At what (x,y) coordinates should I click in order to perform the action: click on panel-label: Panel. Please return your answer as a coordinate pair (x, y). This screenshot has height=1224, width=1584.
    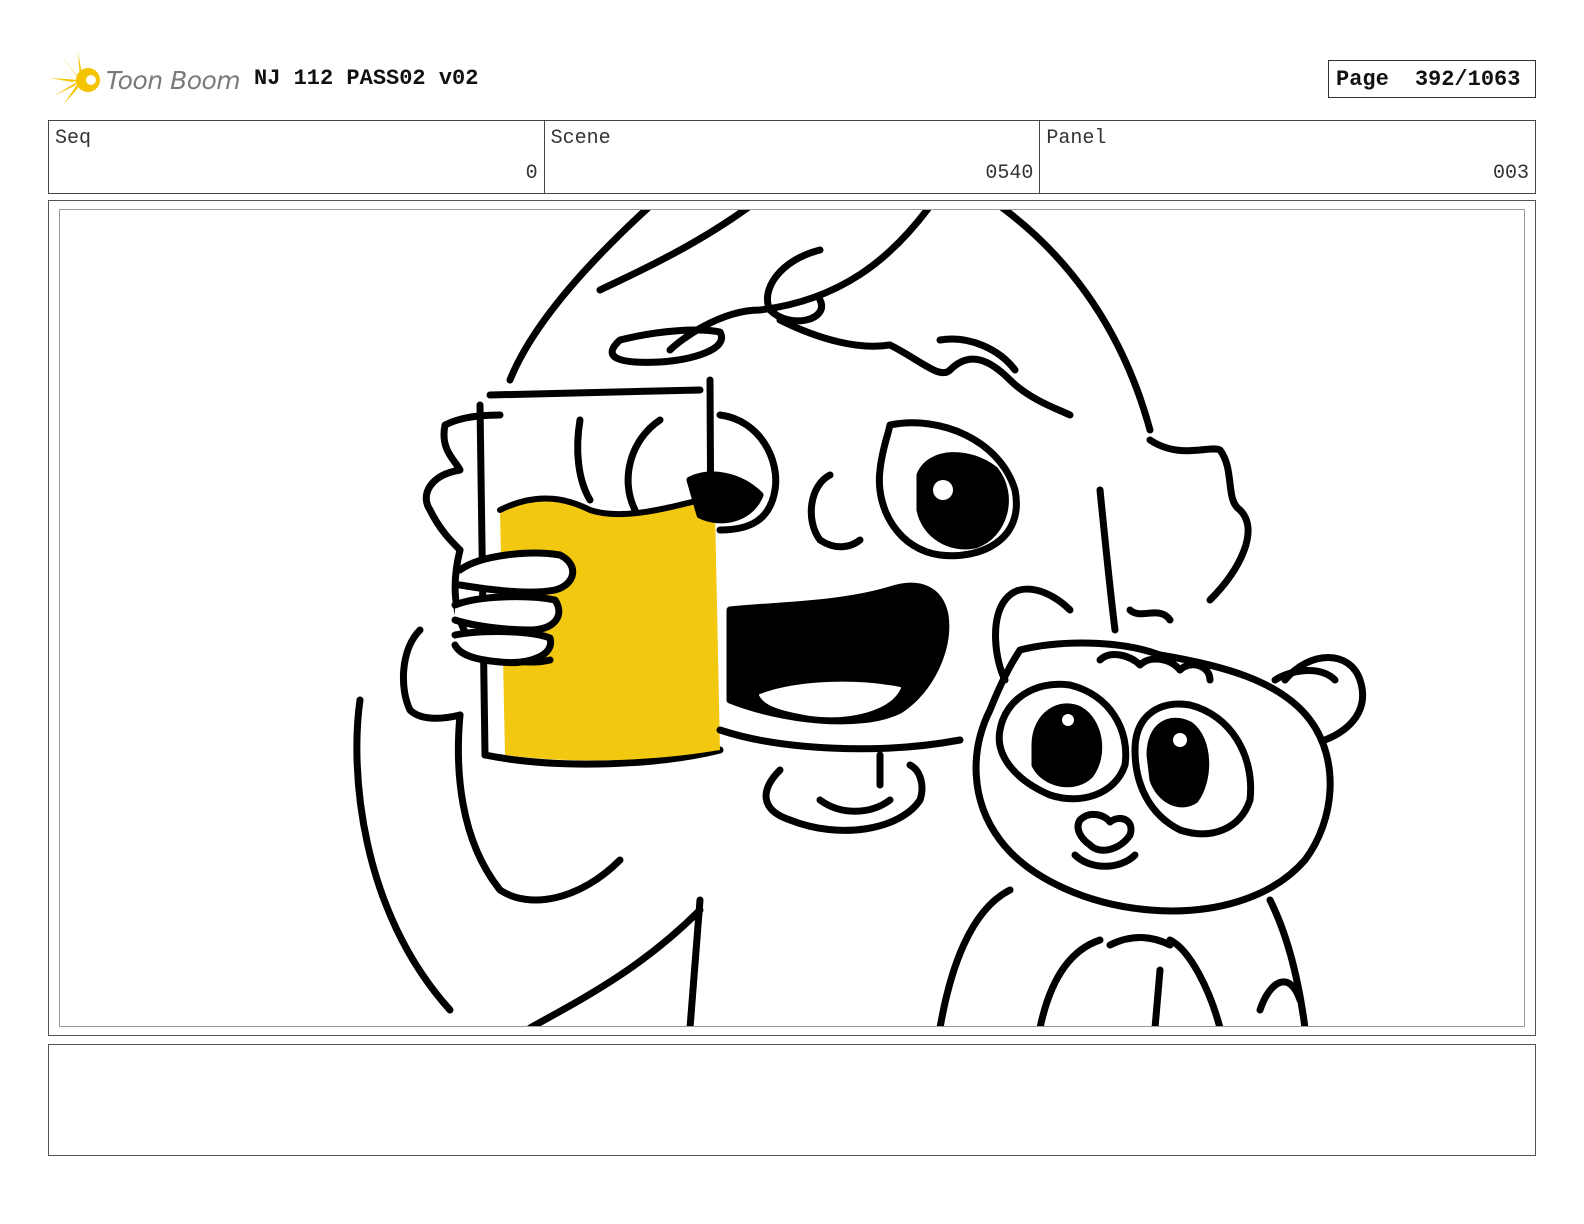
    Looking at the image, I should click on (1076, 138).